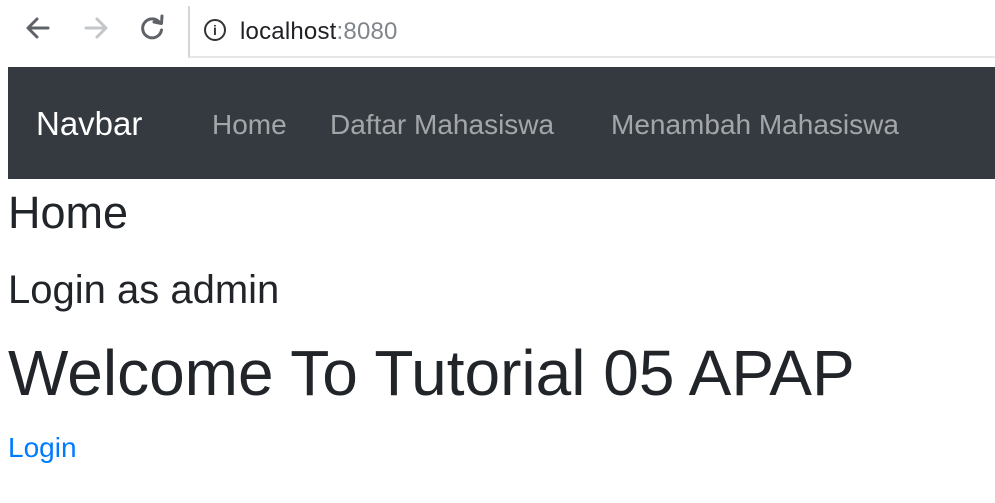 The height and width of the screenshot is (503, 995). What do you see at coordinates (215, 30) in the screenshot?
I see `info-icon: i` at bounding box center [215, 30].